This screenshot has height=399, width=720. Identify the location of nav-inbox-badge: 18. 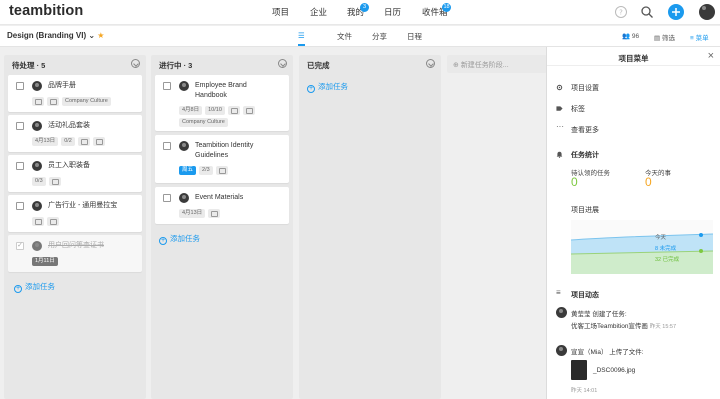
(446, 7).